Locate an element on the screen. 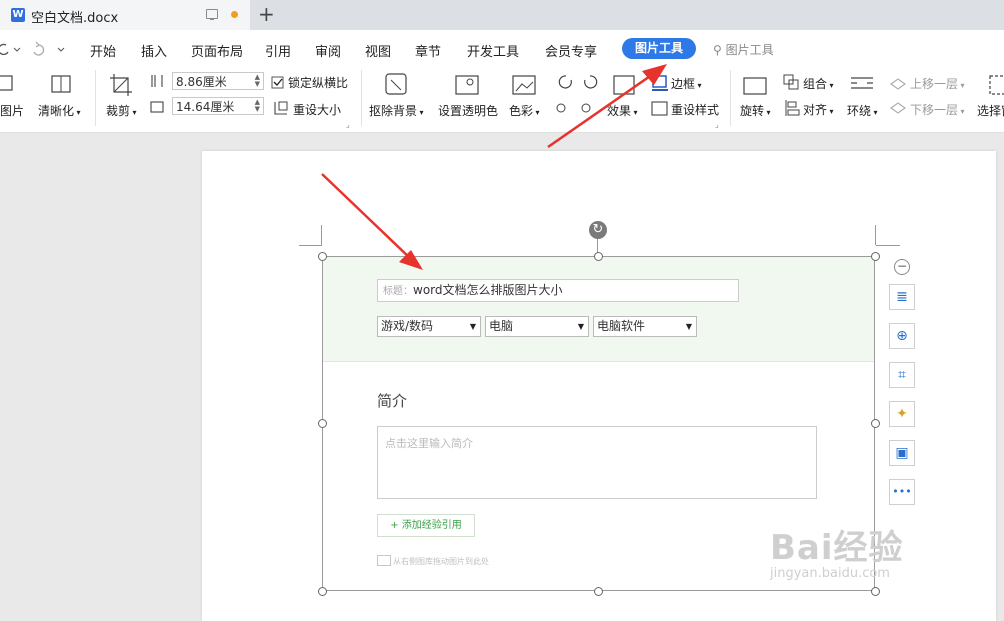  annotation-arrow-to-picture-tools is located at coordinates (607, 106).